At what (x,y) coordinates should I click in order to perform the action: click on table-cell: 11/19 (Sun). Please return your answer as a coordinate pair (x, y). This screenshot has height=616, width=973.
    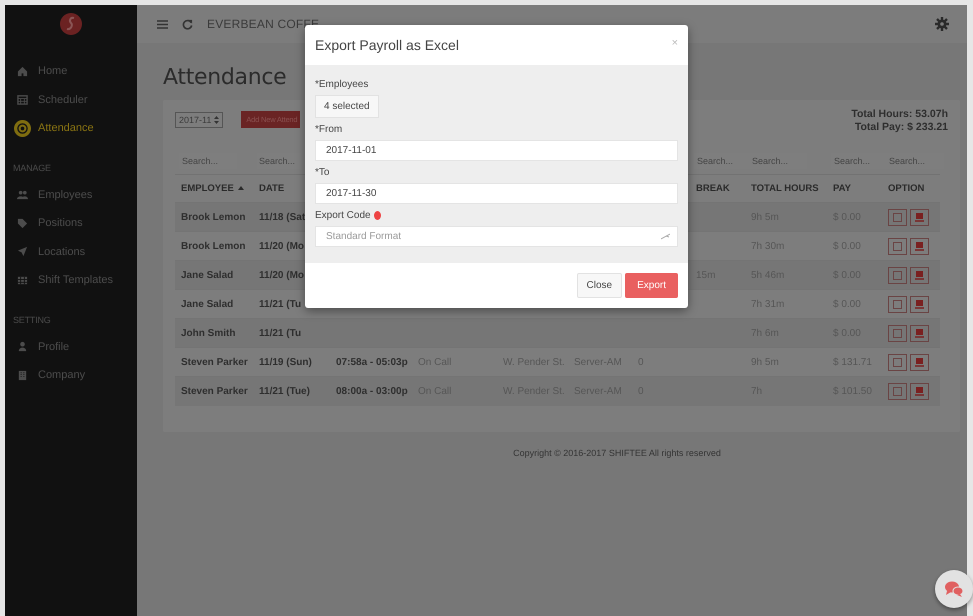
    Looking at the image, I should click on (285, 362).